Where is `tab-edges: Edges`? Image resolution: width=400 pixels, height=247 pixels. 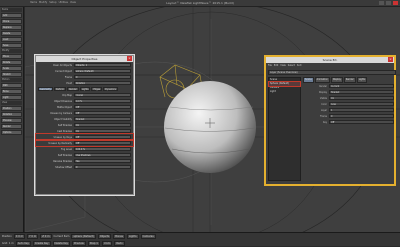 tab-edges: Edges is located at coordinates (97, 89).